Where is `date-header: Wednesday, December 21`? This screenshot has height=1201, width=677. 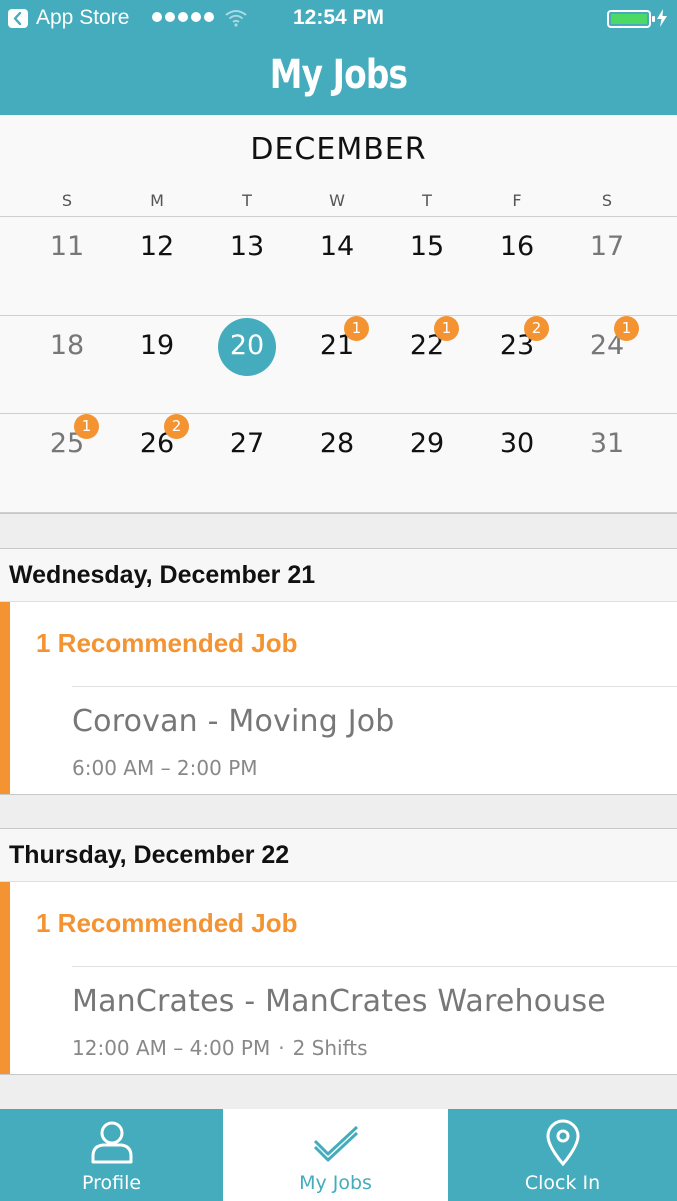 date-header: Wednesday, December 21 is located at coordinates (338, 575).